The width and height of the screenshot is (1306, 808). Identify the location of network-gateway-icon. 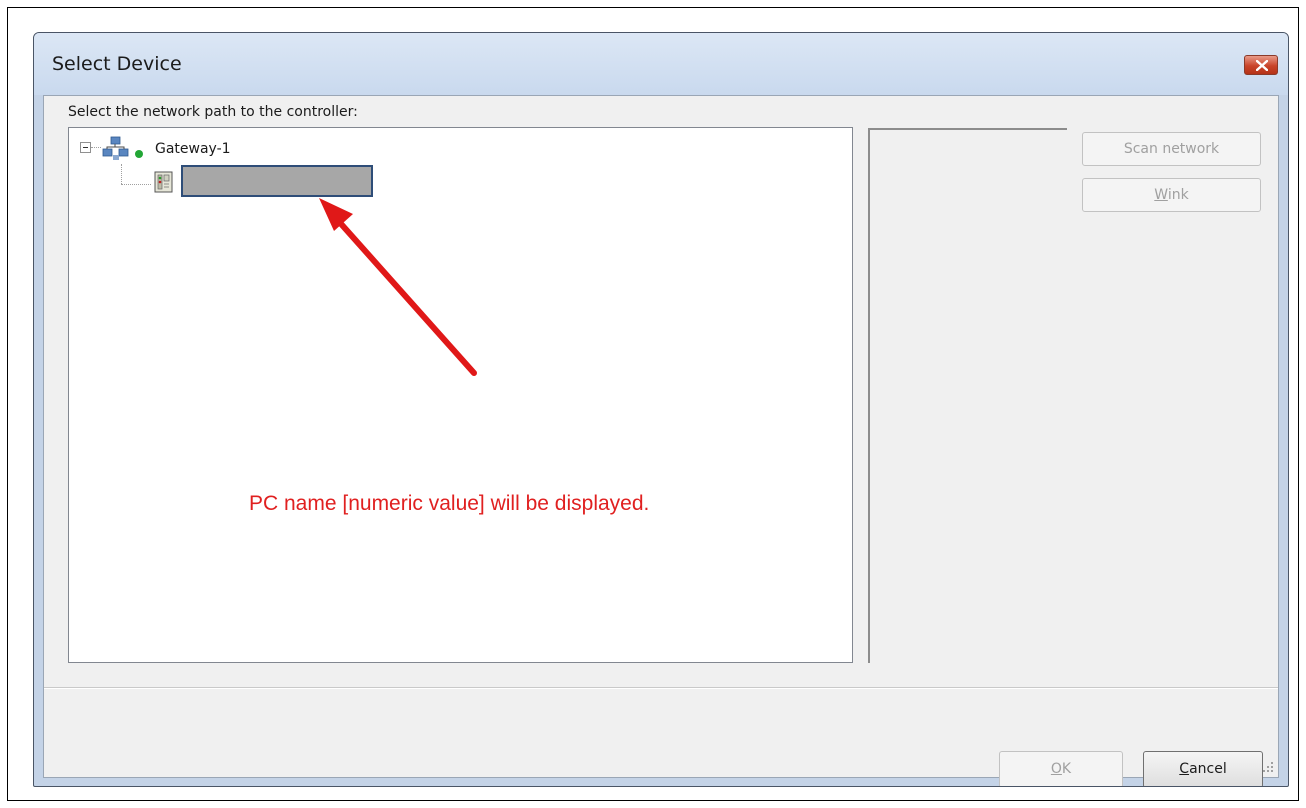
(122, 148).